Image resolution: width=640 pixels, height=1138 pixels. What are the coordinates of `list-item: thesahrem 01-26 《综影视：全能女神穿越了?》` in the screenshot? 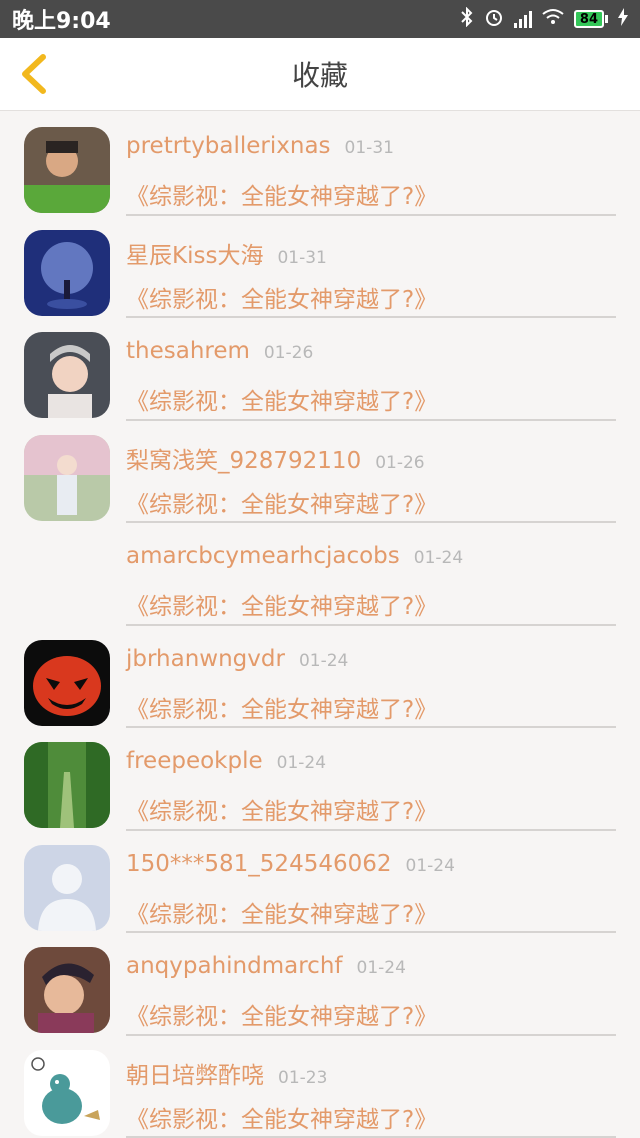 It's located at (320, 369).